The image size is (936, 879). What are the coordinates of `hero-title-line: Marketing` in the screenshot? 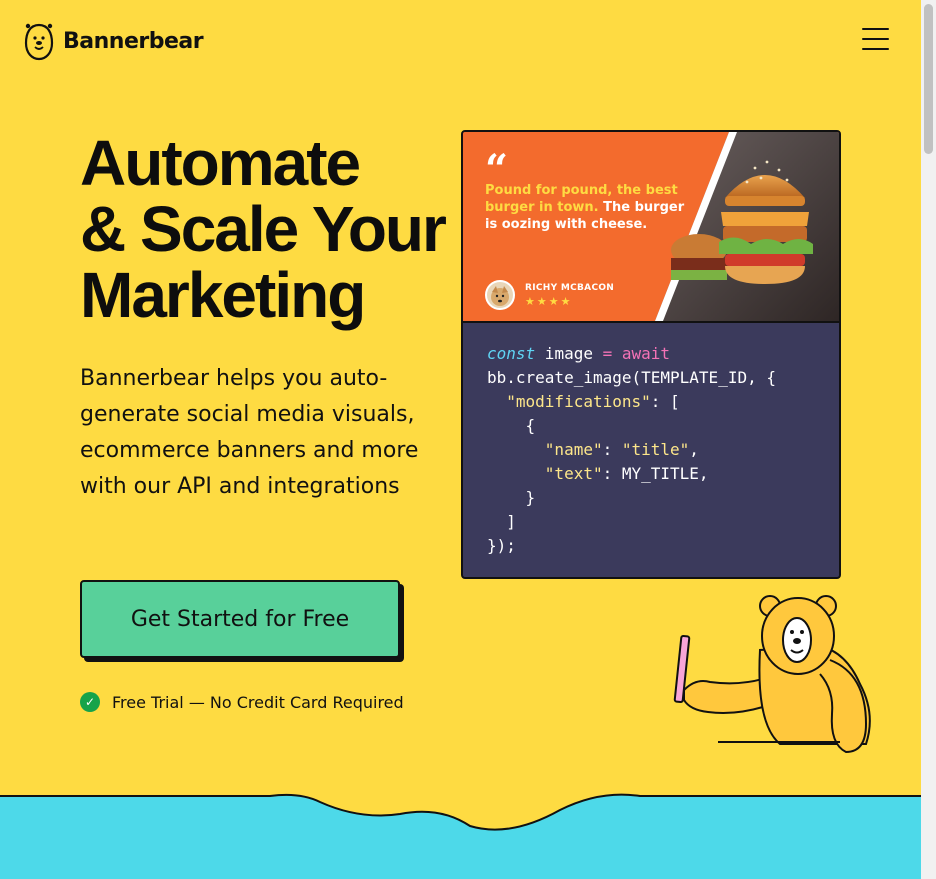 It's located at (223, 295).